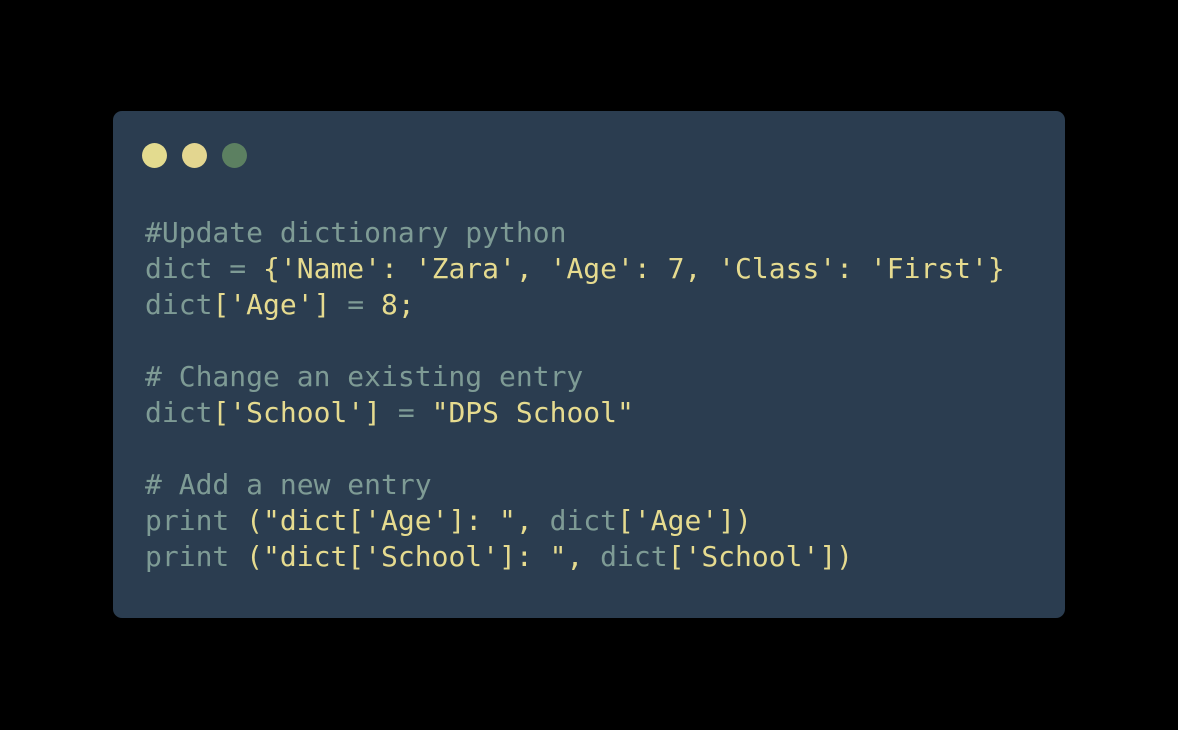 Image resolution: width=1178 pixels, height=730 pixels. I want to click on window-controls, so click(194, 155).